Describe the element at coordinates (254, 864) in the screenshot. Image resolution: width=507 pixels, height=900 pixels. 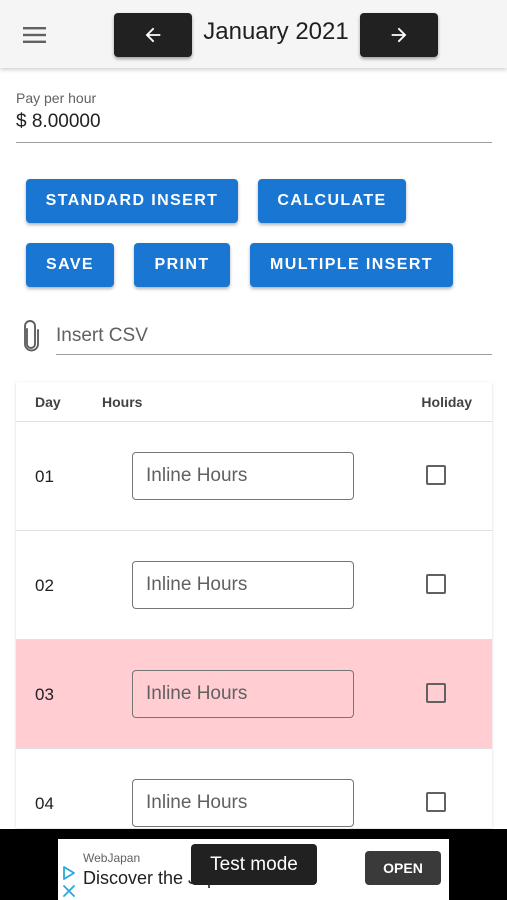
I see `test-mode-badge: Test mode` at that location.